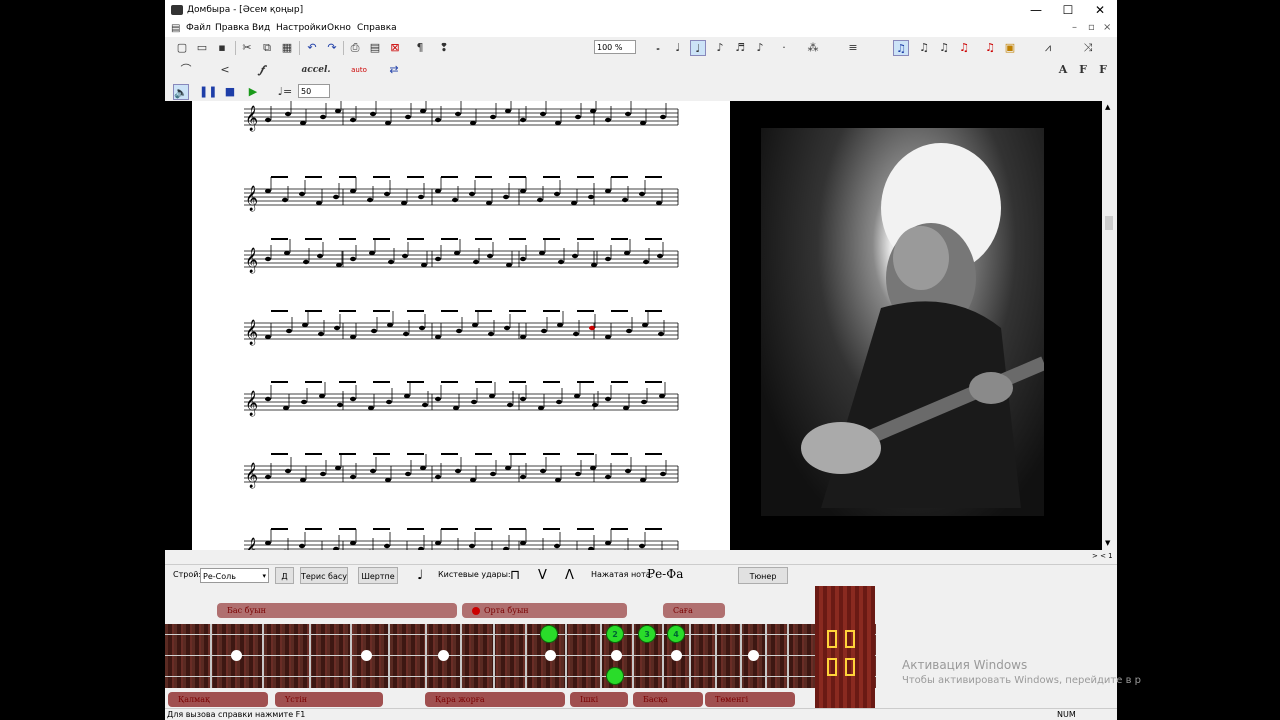 This screenshot has width=1280, height=720. Describe the element at coordinates (1088, 48) in the screenshot. I see `arrange-icon: ⤨` at that location.